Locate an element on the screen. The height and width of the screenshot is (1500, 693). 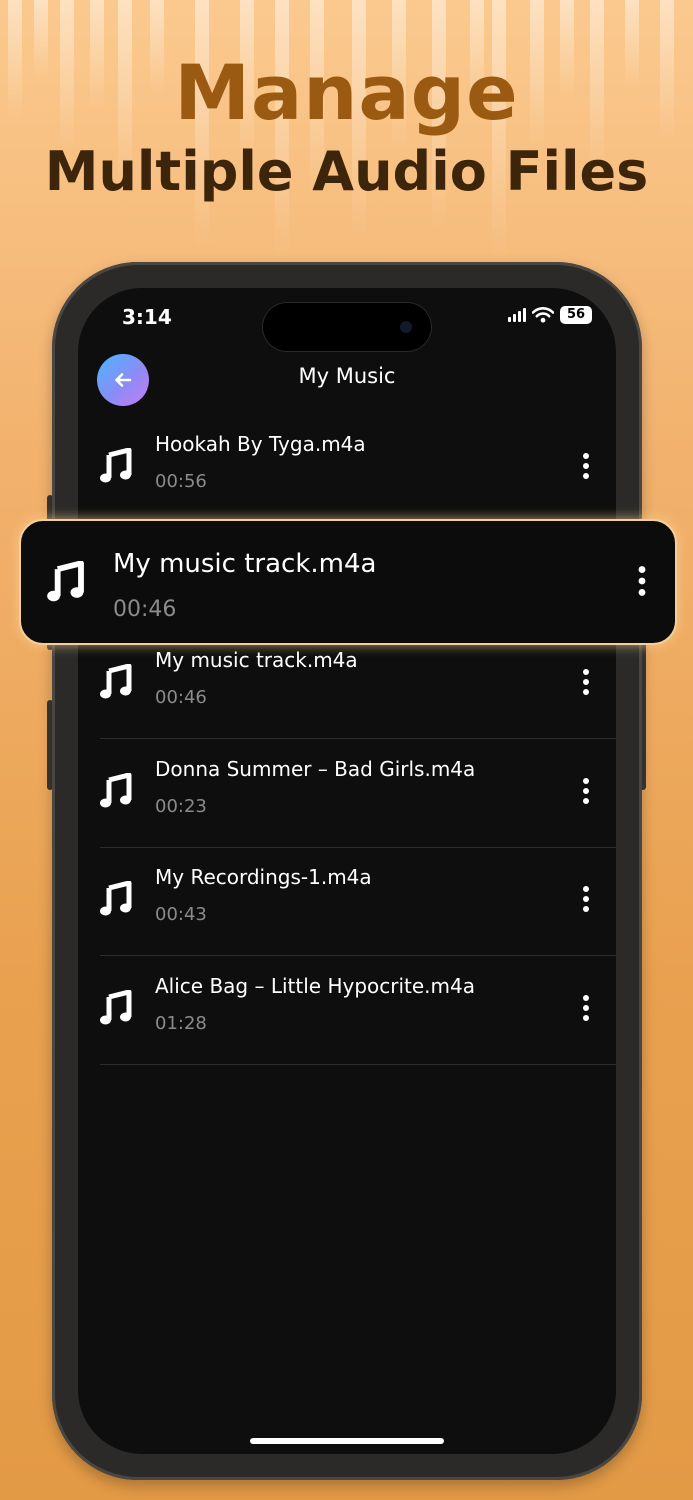
track-duration: 00:23 is located at coordinates (181, 806).